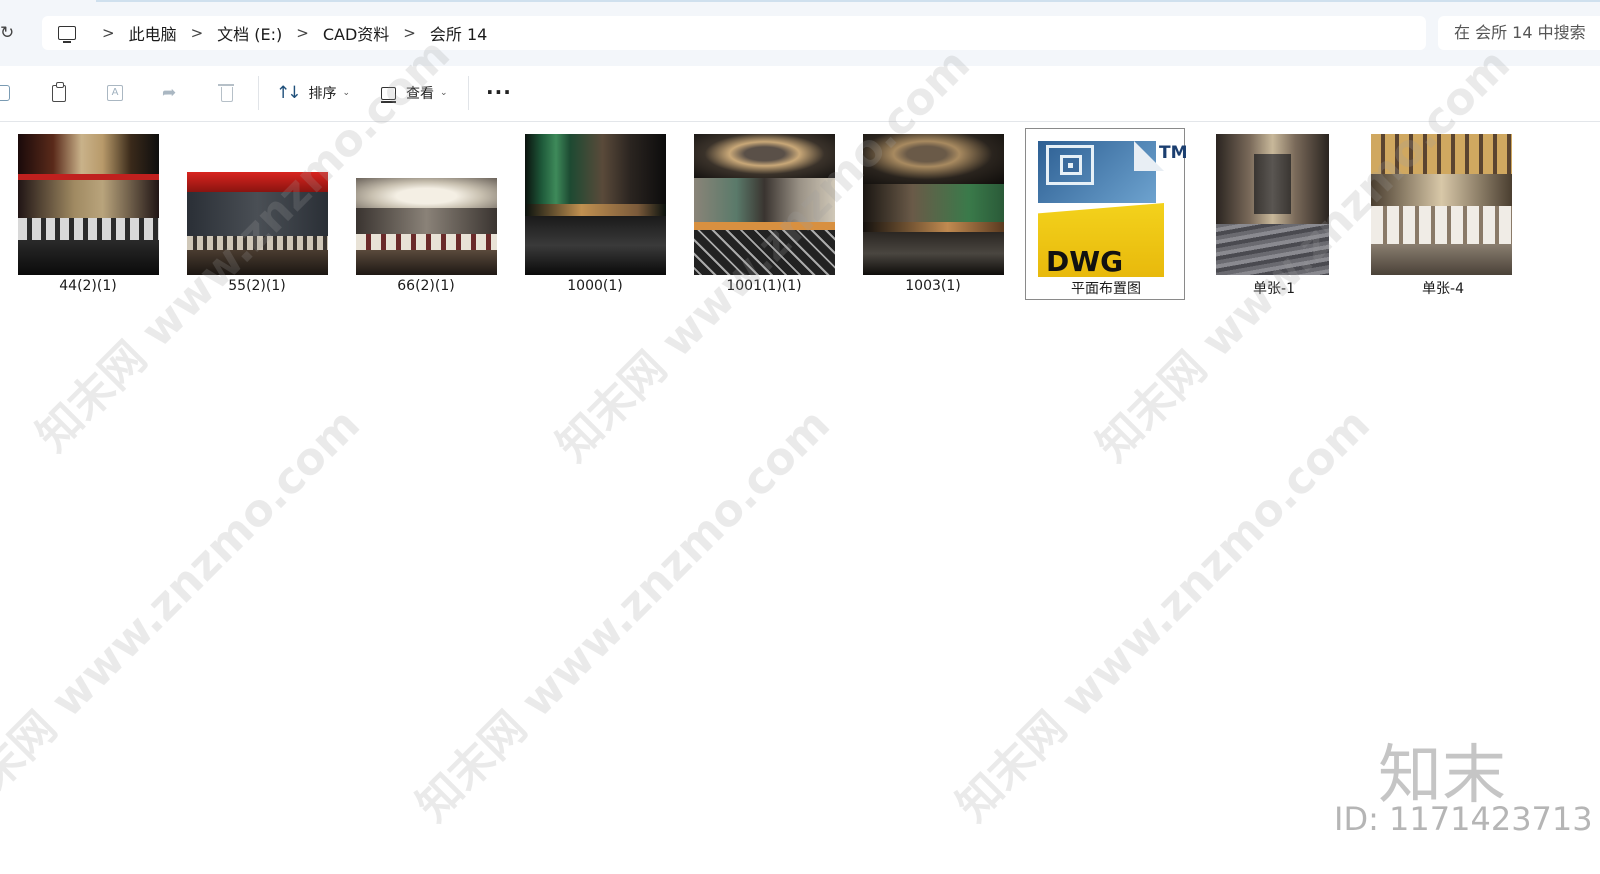 This screenshot has width=1600, height=874. I want to click on breadcrumb-cad-folder: CAD资料, so click(356, 33).